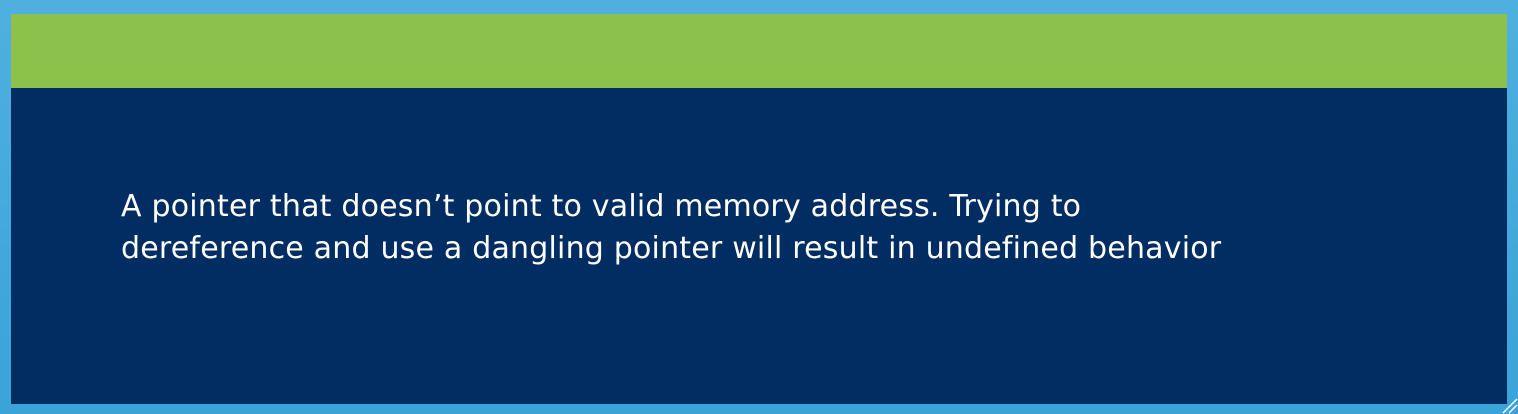 Image resolution: width=1518 pixels, height=414 pixels. What do you see at coordinates (1509, 405) in the screenshot?
I see `resize-grip-icon` at bounding box center [1509, 405].